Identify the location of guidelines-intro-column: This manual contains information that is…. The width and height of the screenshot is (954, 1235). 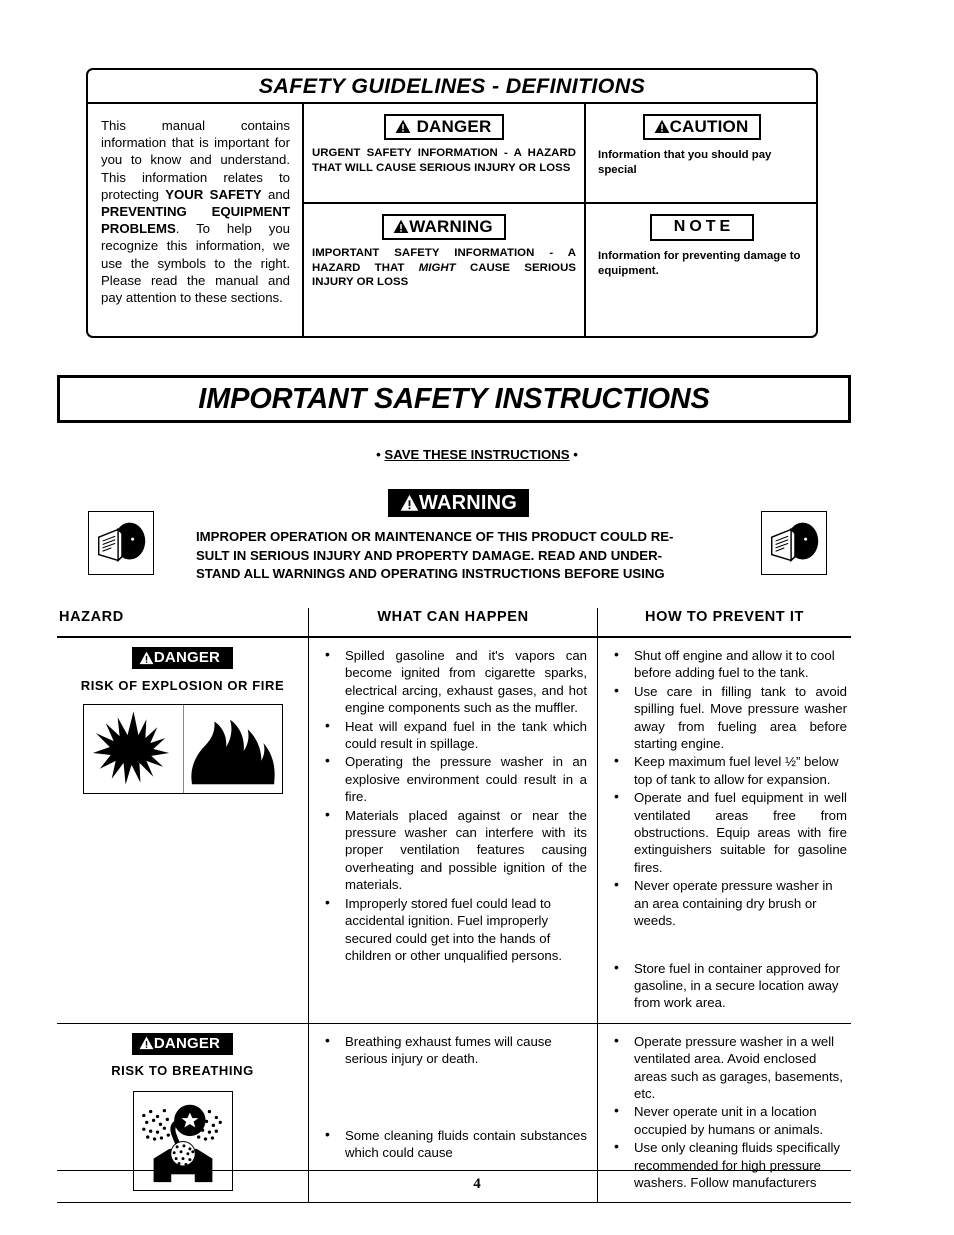
(196, 221).